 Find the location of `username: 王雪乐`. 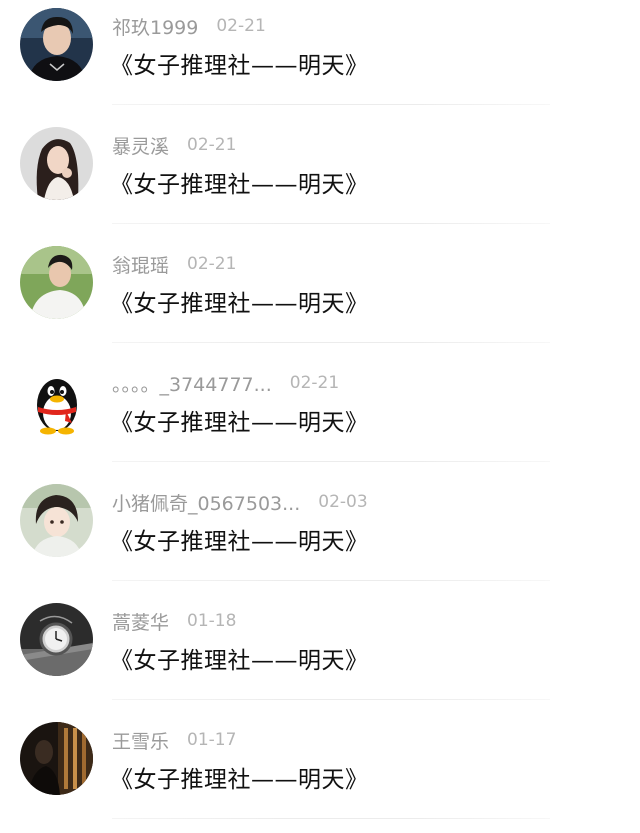

username: 王雪乐 is located at coordinates (140, 740).